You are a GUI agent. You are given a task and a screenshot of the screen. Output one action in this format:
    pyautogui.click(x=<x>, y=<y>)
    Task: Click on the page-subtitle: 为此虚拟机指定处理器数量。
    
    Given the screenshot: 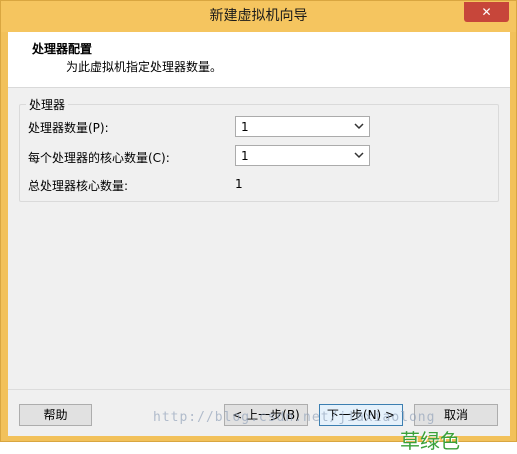 What is the action you would take?
    pyautogui.click(x=144, y=67)
    